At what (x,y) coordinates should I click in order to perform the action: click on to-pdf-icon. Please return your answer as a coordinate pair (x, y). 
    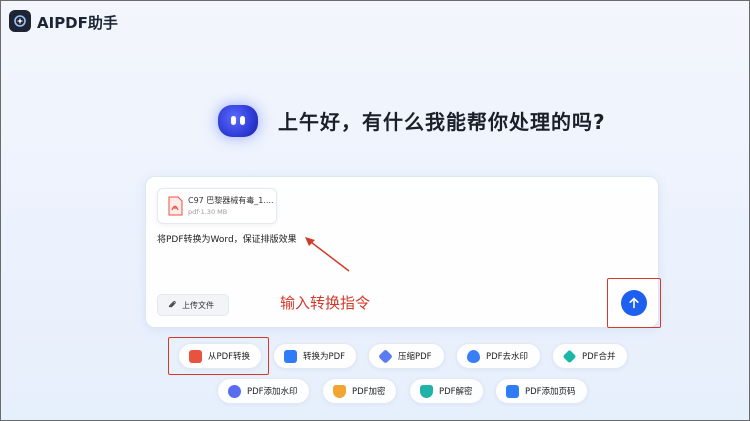
    Looking at the image, I should click on (290, 356).